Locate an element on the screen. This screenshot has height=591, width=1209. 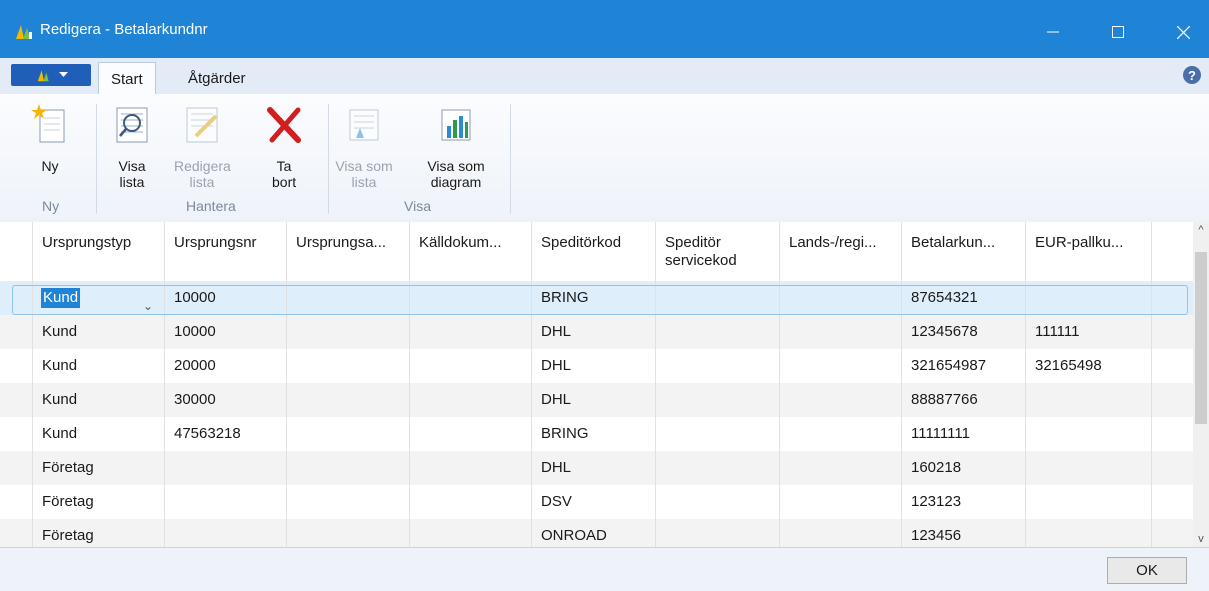
delete-button: Ta bort is located at coordinates (284, 144).